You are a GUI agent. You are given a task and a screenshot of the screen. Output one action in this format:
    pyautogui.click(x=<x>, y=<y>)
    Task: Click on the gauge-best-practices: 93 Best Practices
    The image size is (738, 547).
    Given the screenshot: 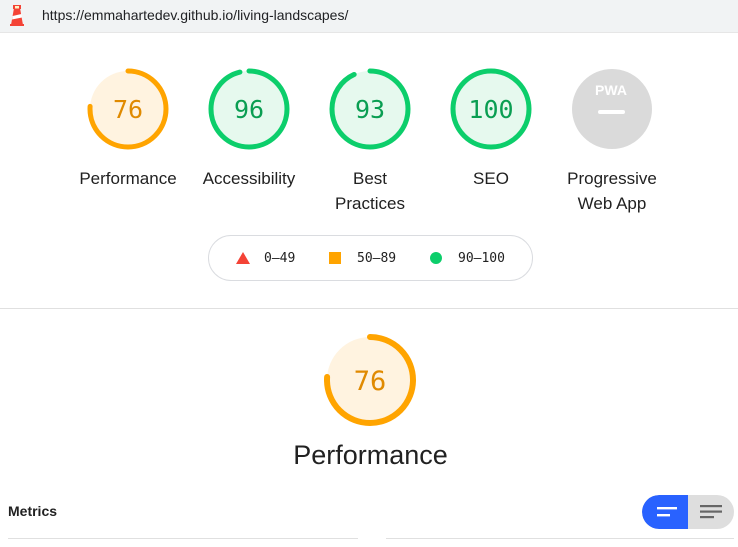 What is the action you would take?
    pyautogui.click(x=370, y=141)
    